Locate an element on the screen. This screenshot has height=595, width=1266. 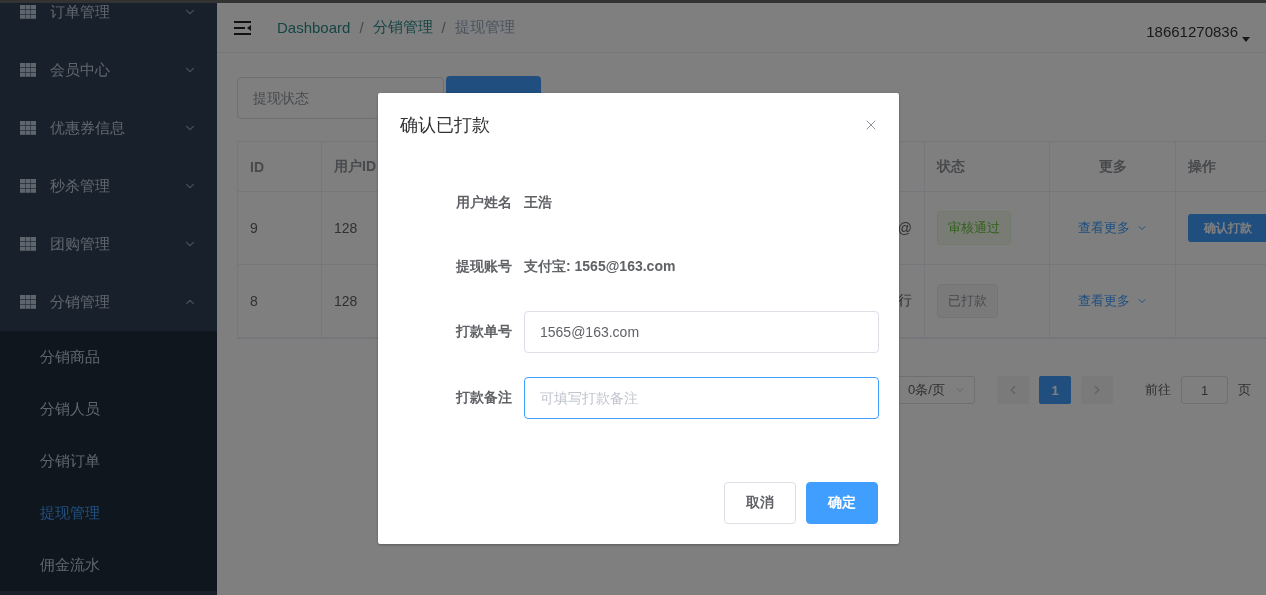
form-label: 用户姓名 is located at coordinates (484, 203).